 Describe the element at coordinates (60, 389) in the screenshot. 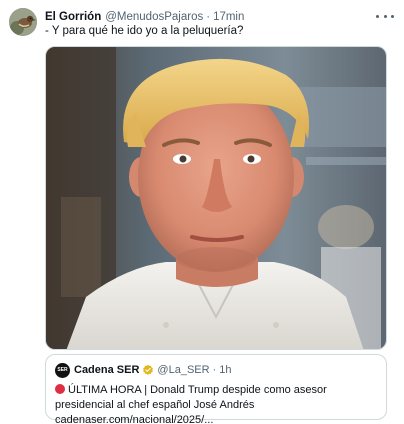

I see `red-circle-icon` at that location.